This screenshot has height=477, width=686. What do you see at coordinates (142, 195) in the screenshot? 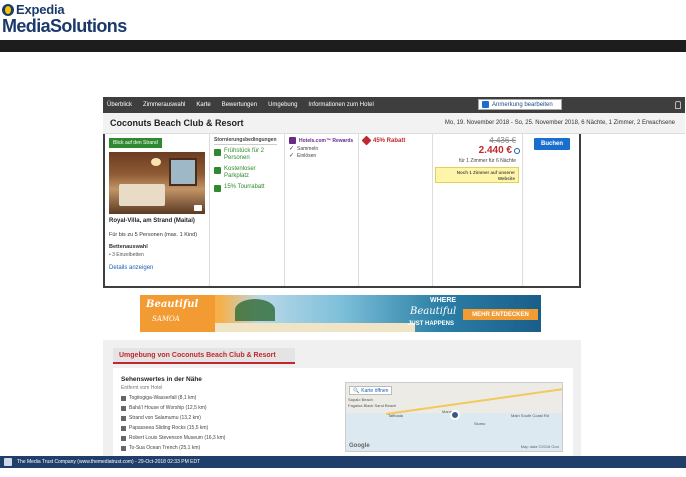
I see `photo-bed` at bounding box center [142, 195].